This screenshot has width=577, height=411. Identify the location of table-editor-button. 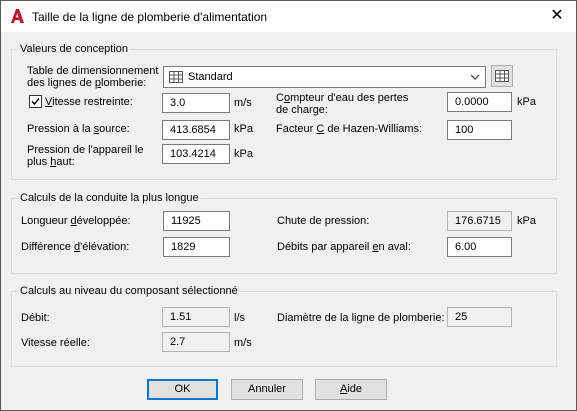
(502, 76).